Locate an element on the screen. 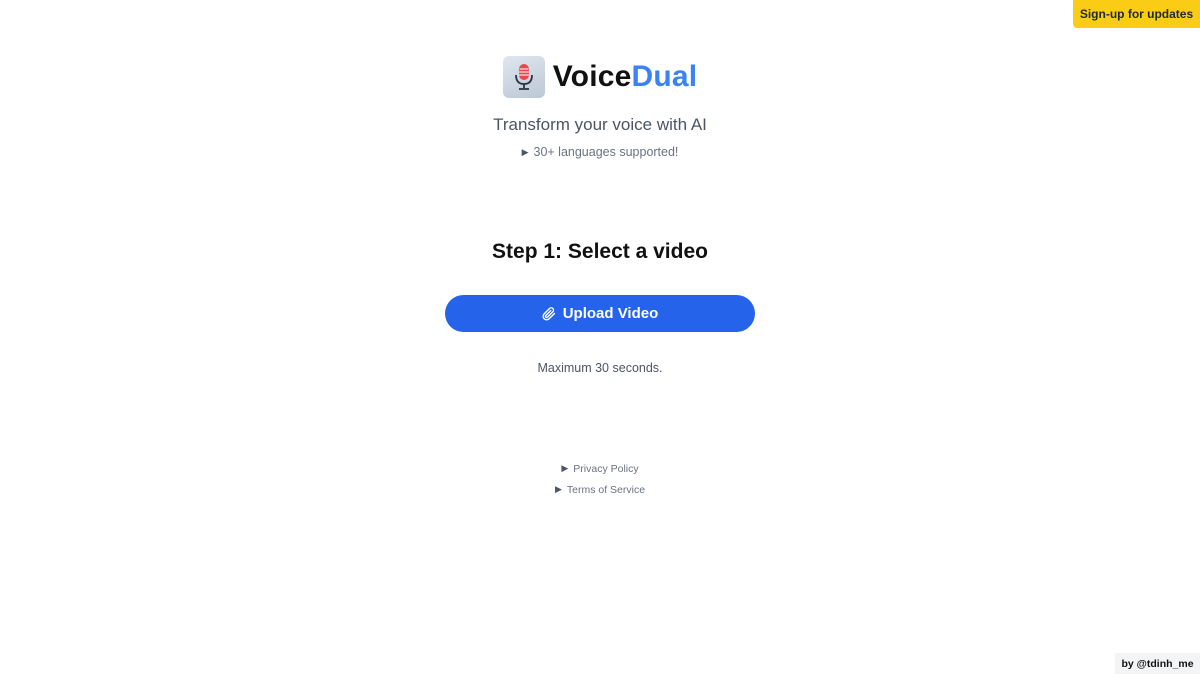 The image size is (1200, 674). max-duration-note: Maximum 30 seconds. is located at coordinates (600, 368).